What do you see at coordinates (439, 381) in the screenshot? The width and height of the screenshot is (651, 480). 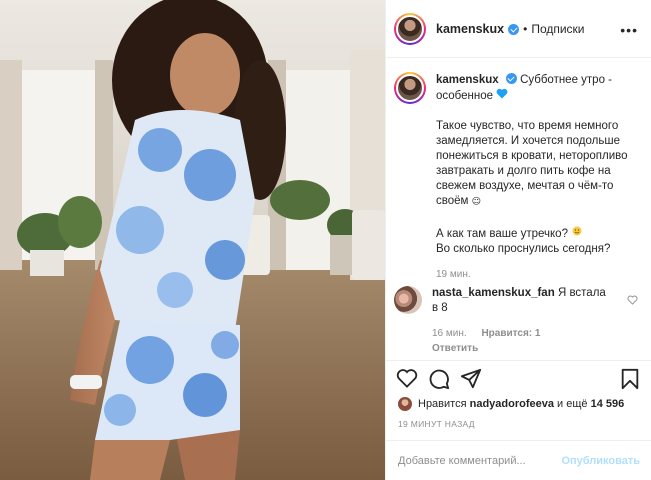 I see `comment-bubble-icon` at bounding box center [439, 381].